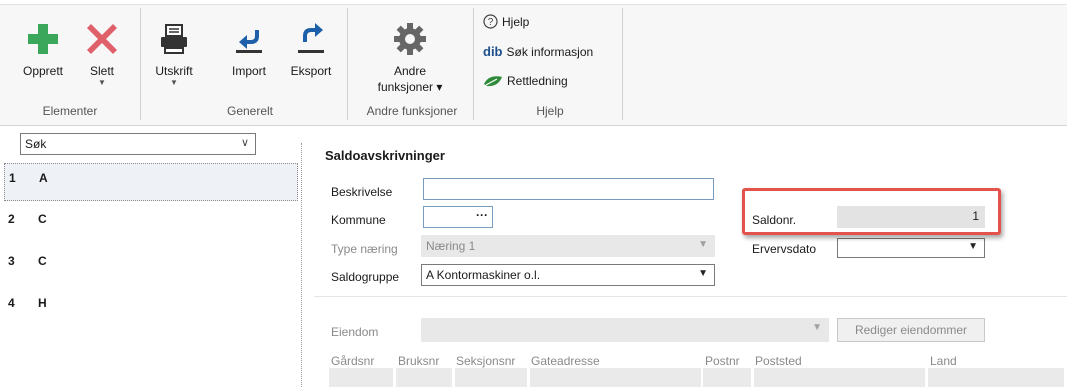  Describe the element at coordinates (625, 330) in the screenshot. I see `eiendom-select: ▼` at that location.